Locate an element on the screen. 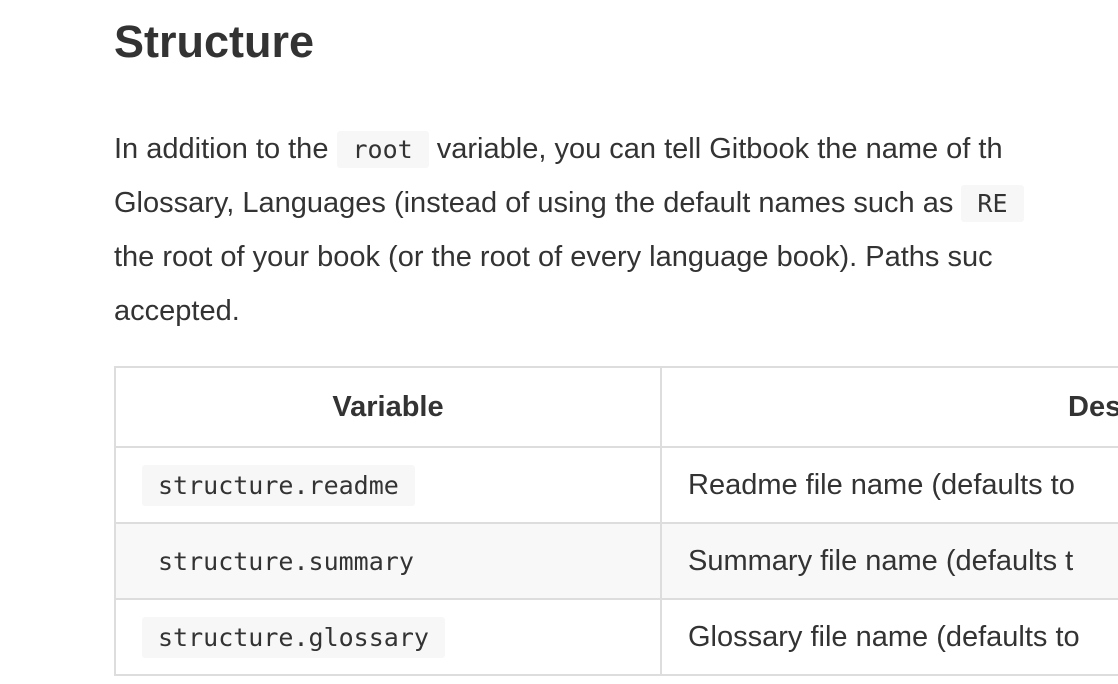  description-cell: Readme file name (defaults to is located at coordinates (889, 485).